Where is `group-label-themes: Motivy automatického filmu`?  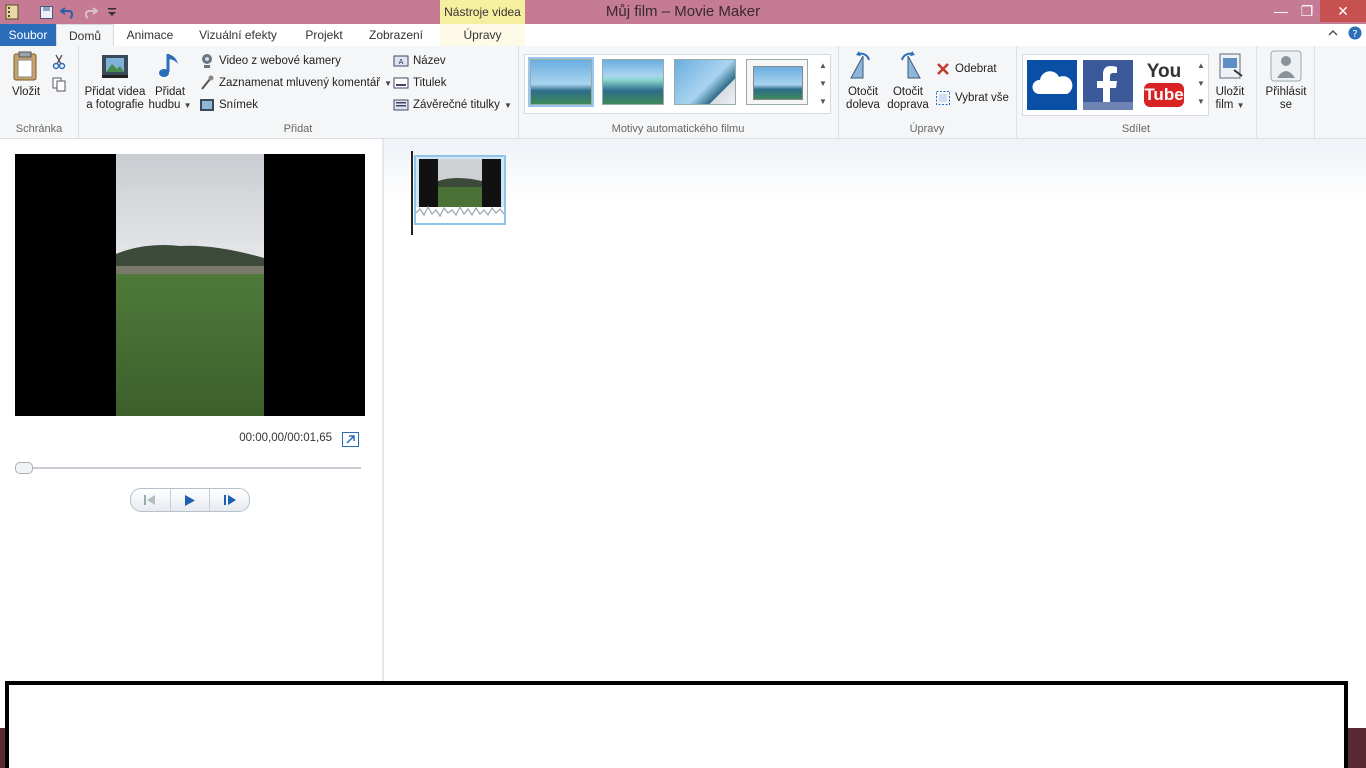 group-label-themes: Motivy automatického filmu is located at coordinates (678, 129).